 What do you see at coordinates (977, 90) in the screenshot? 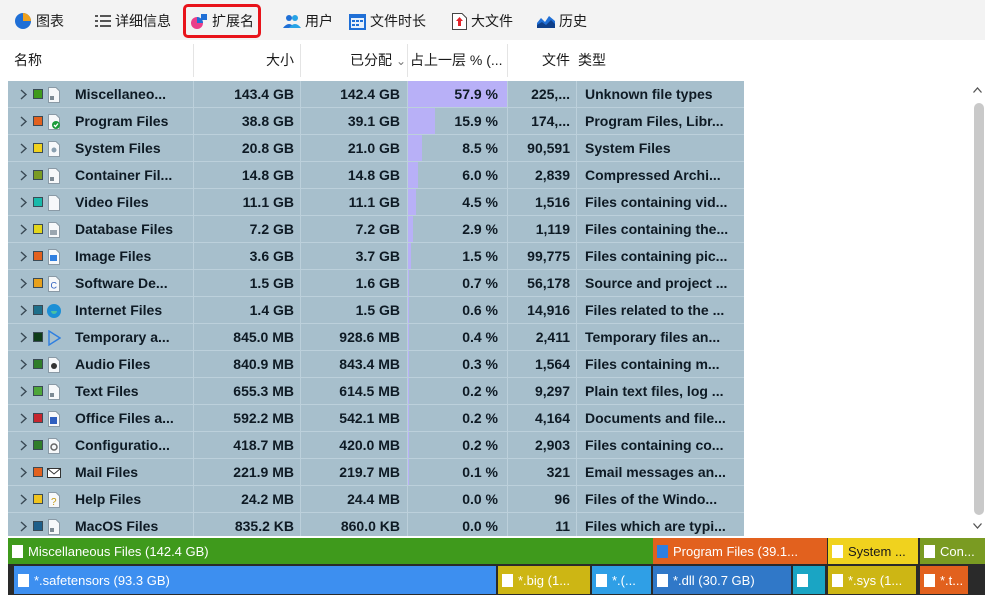
I see `scroll-up-icon` at bounding box center [977, 90].